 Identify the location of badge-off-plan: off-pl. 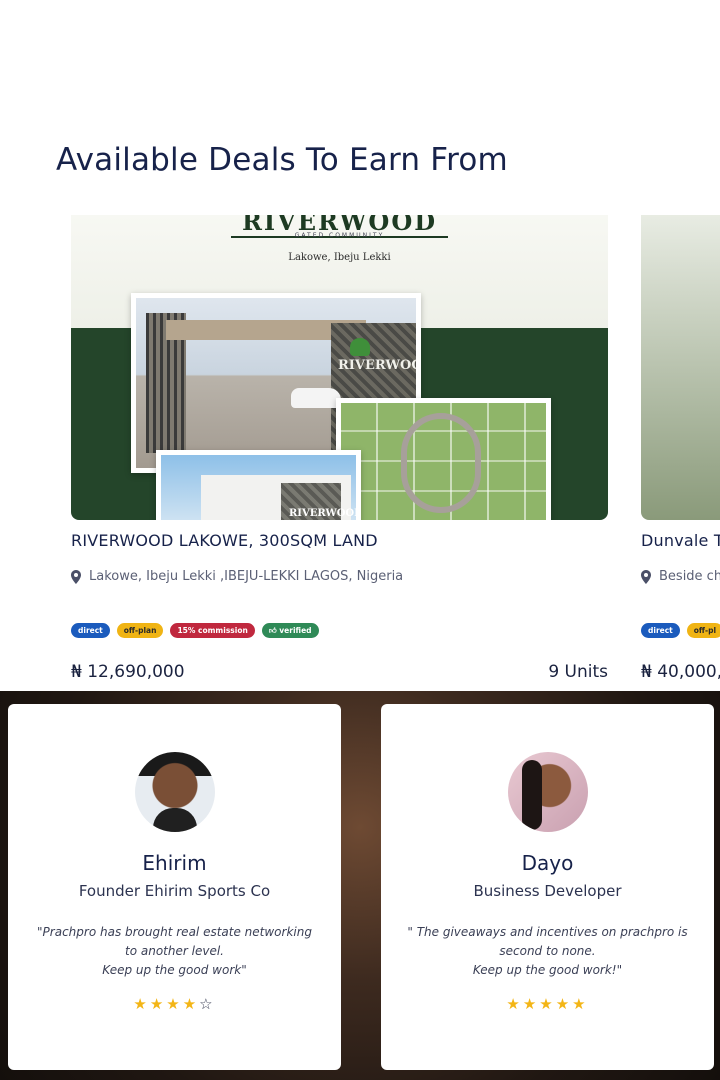
(703, 630).